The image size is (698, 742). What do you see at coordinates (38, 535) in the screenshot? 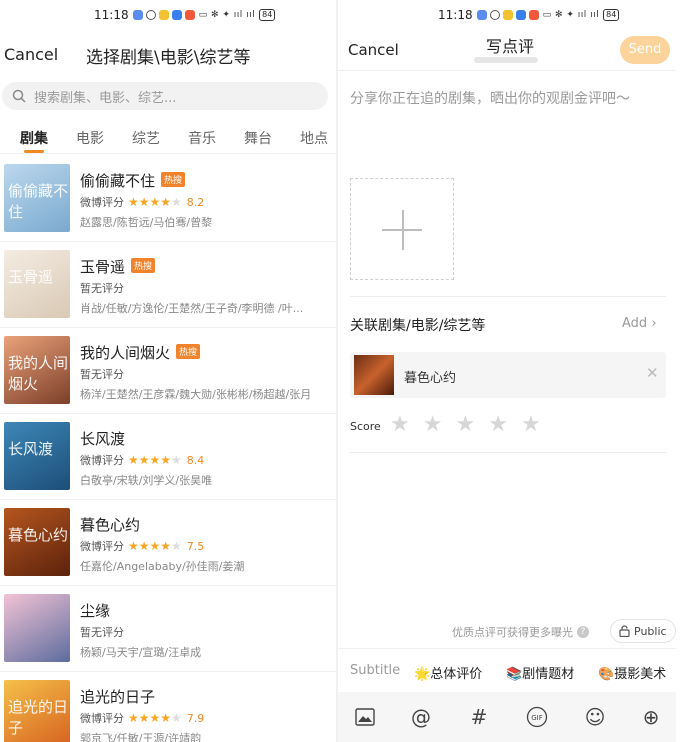
I see `poster-calligraphy: 暮色心约` at bounding box center [38, 535].